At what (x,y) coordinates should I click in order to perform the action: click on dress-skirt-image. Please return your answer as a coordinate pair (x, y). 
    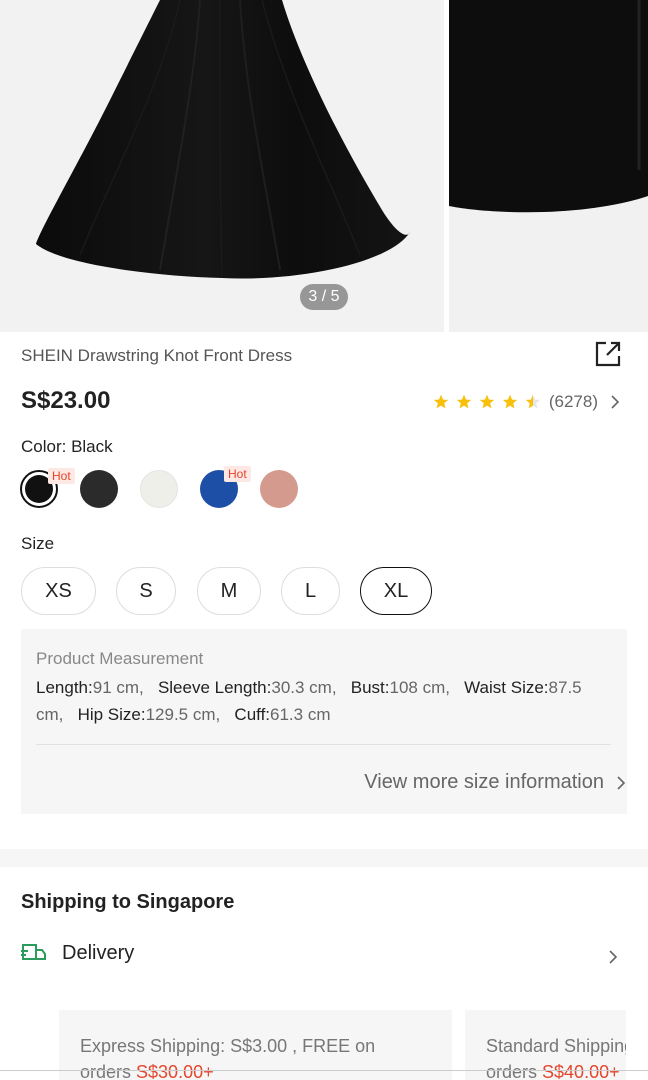
    Looking at the image, I should click on (223, 139).